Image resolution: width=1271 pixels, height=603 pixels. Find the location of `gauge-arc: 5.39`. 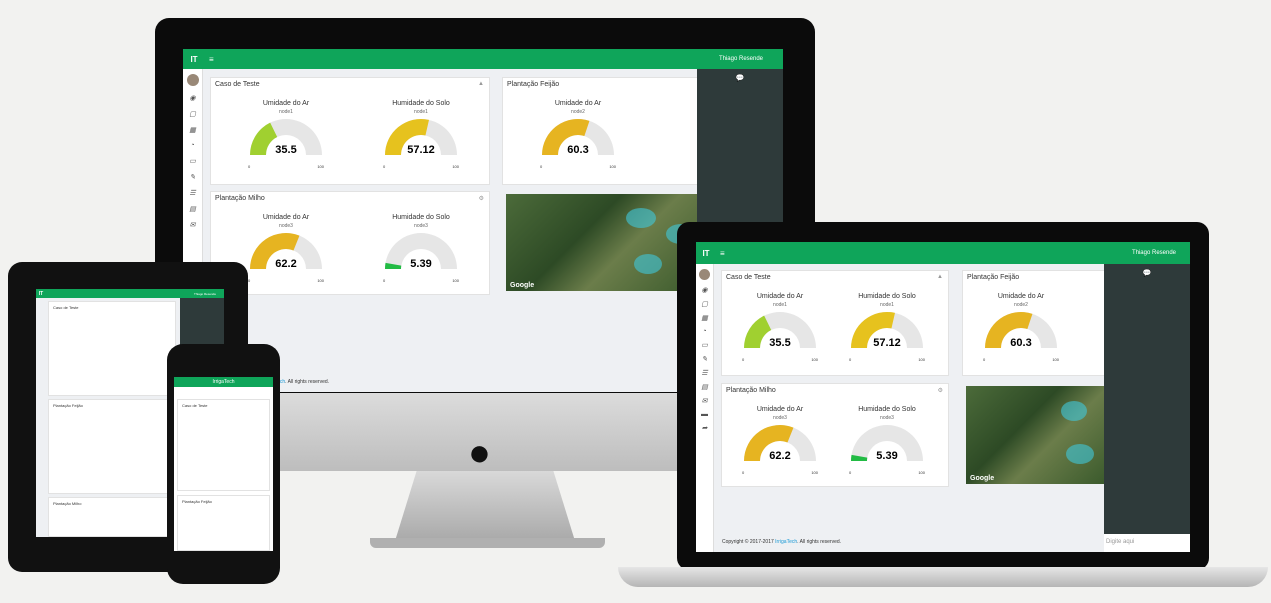

gauge-arc: 5.39 is located at coordinates (887, 443).